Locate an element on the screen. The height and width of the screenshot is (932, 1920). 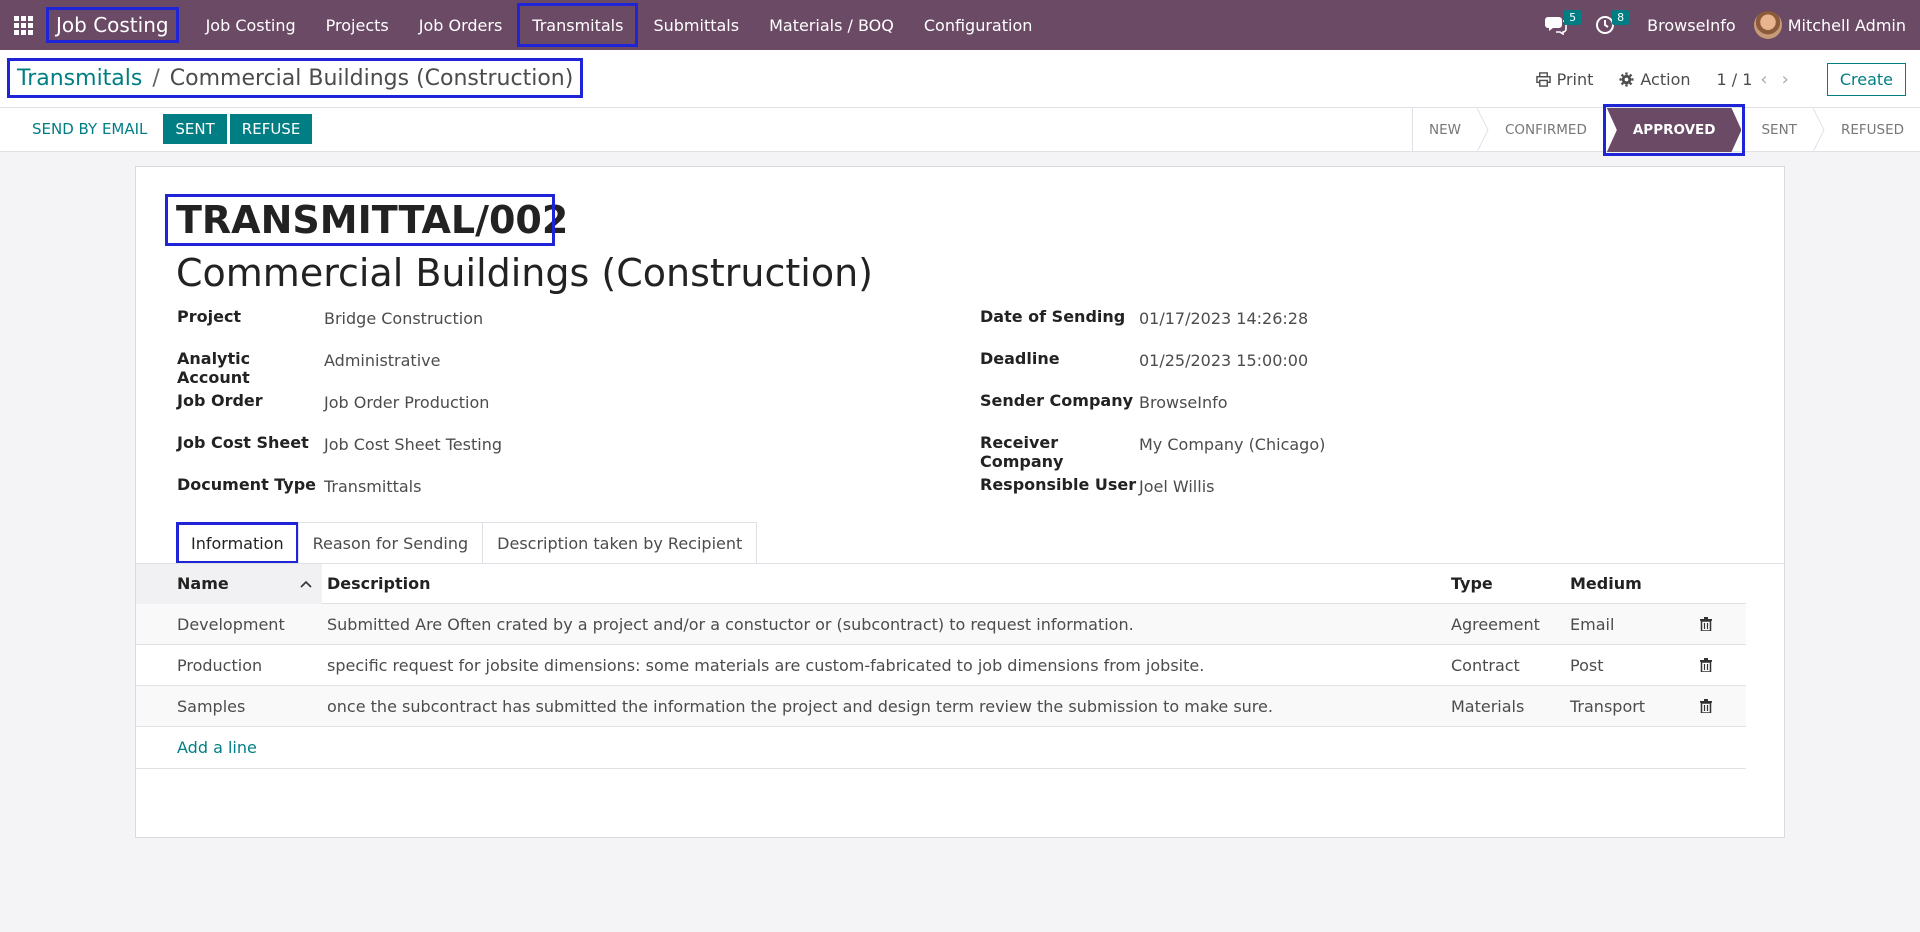
field-label: Receiver Company is located at coordinates (1022, 452).